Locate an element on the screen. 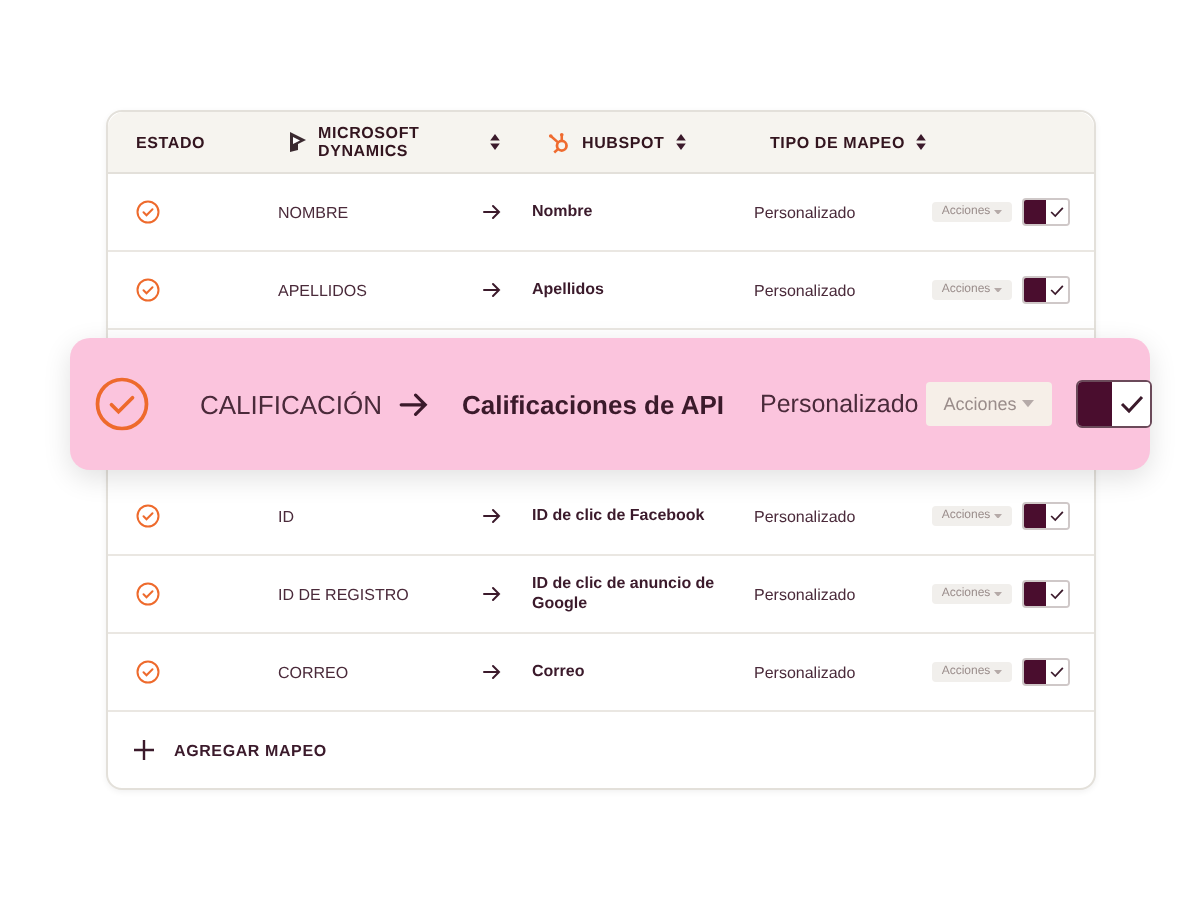 The image size is (1200, 900). source-field: CORREO is located at coordinates (380, 672).